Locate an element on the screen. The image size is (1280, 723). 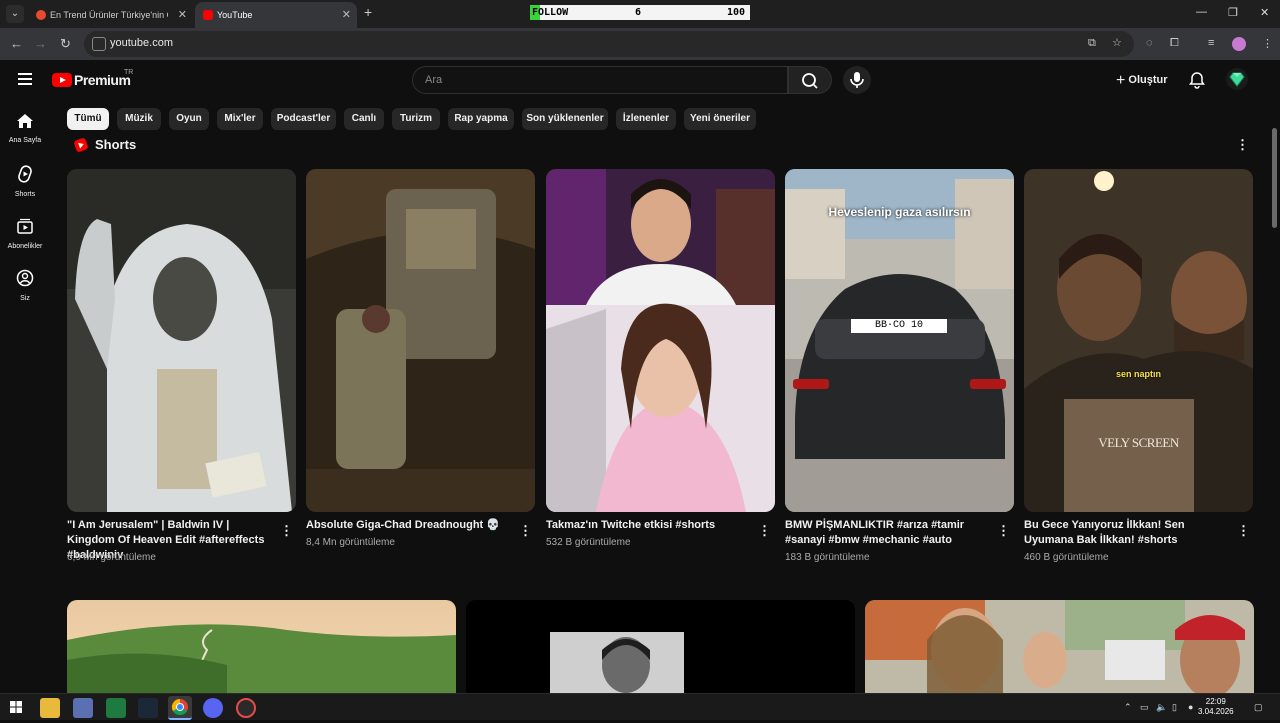
short-thumbnail-5: sen naptın VELY SCREEN is located at coordinates (1138, 340).